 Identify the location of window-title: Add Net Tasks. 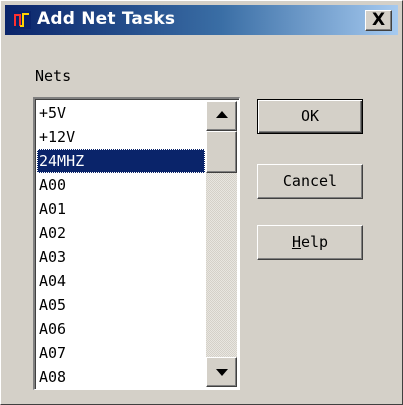
(106, 19).